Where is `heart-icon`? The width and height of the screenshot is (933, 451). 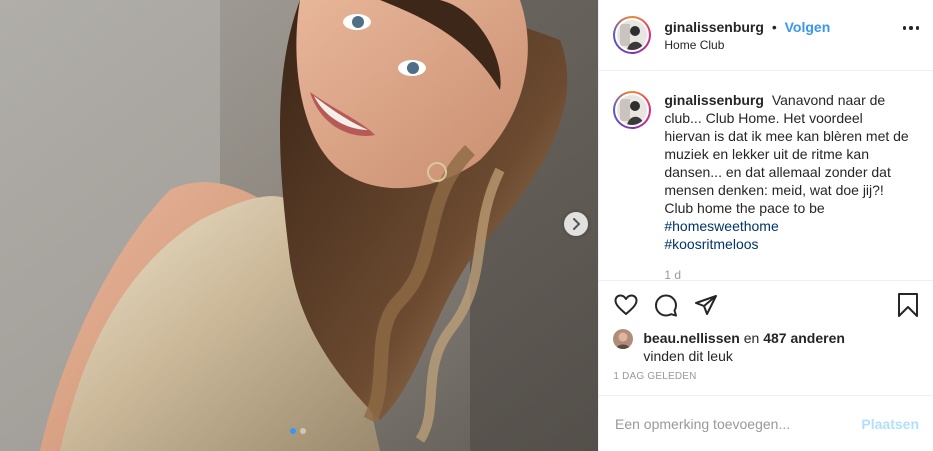 heart-icon is located at coordinates (626, 304).